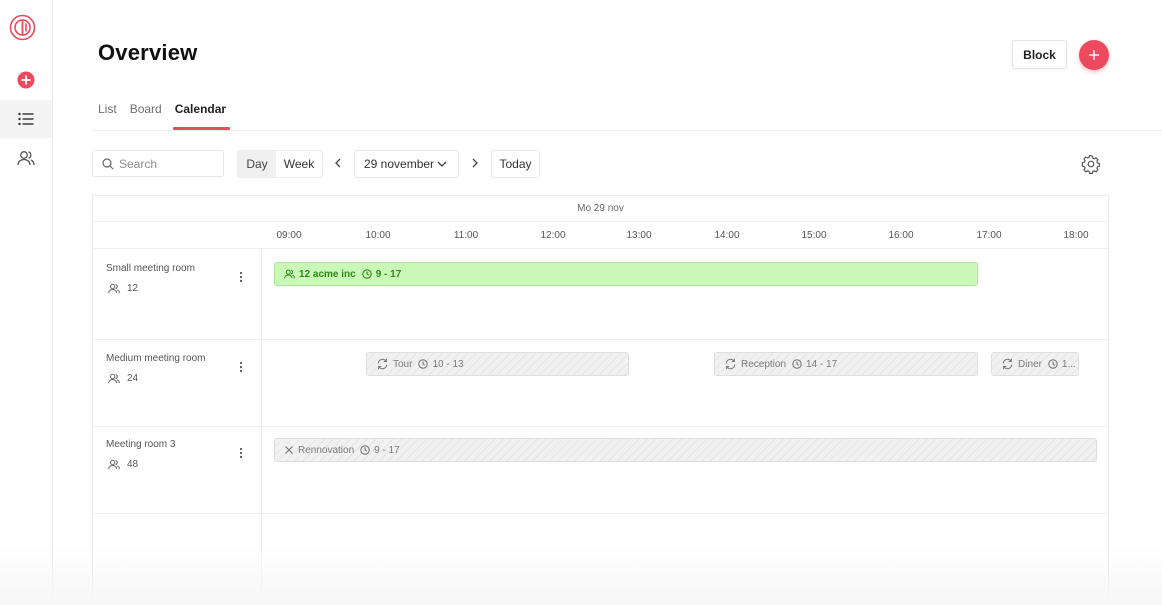 The width and height of the screenshot is (1162, 605). What do you see at coordinates (553, 235) in the screenshot?
I see `time-label: 12:00` at bounding box center [553, 235].